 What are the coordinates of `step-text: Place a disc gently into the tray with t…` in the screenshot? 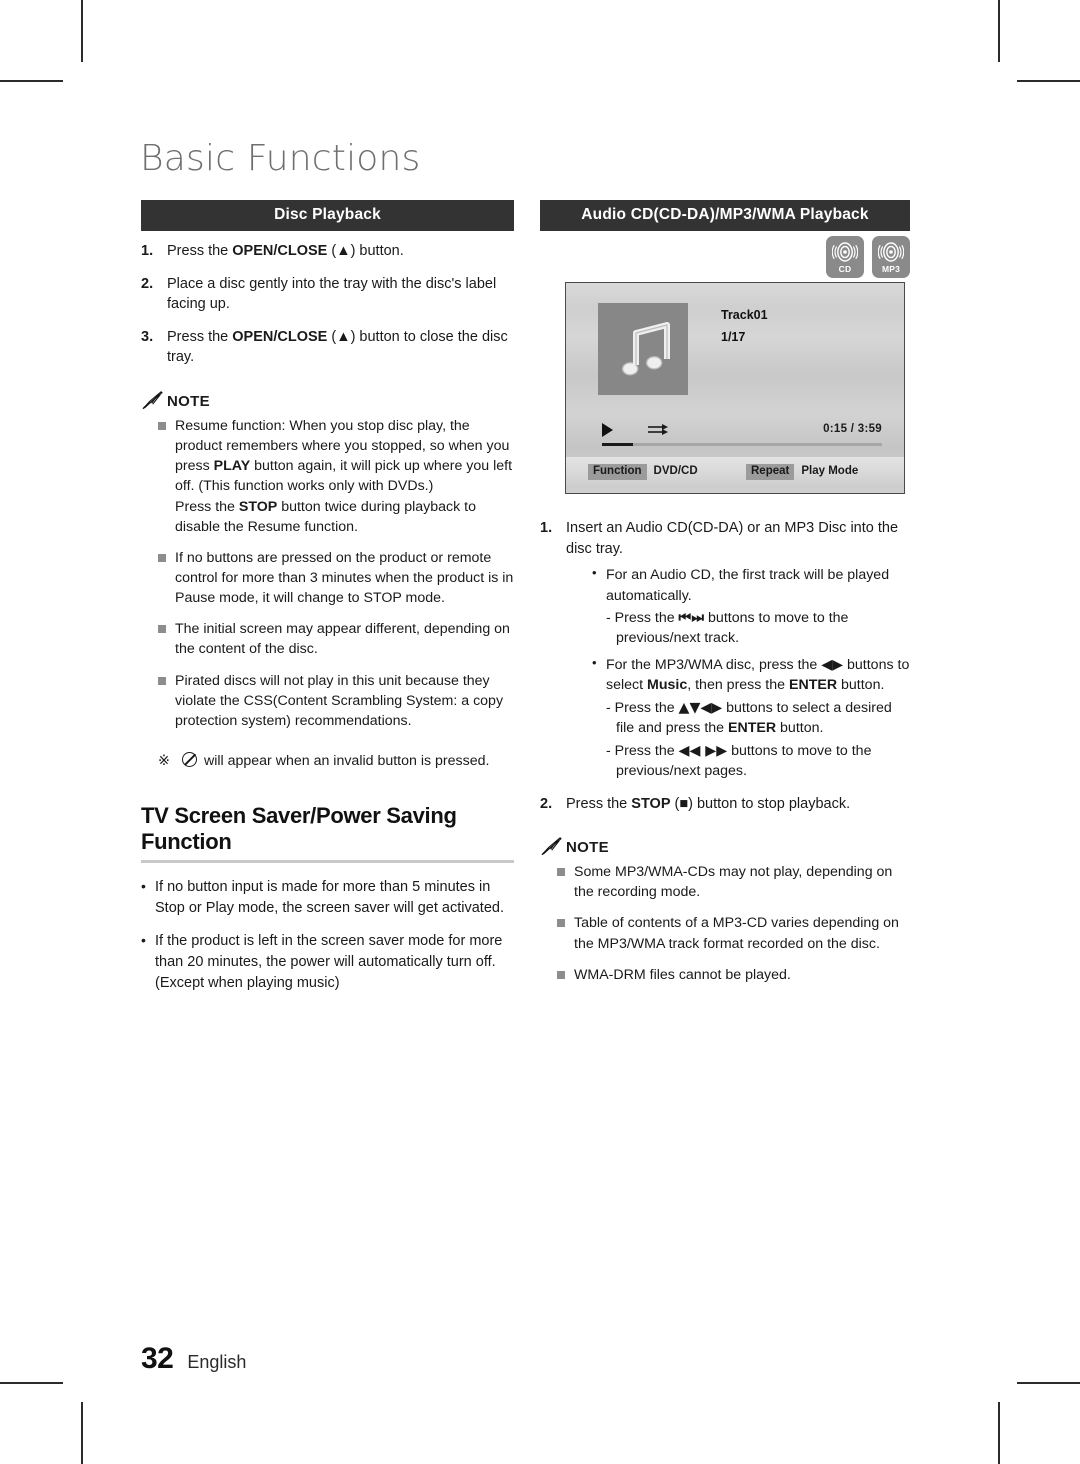 It's located at (332, 294).